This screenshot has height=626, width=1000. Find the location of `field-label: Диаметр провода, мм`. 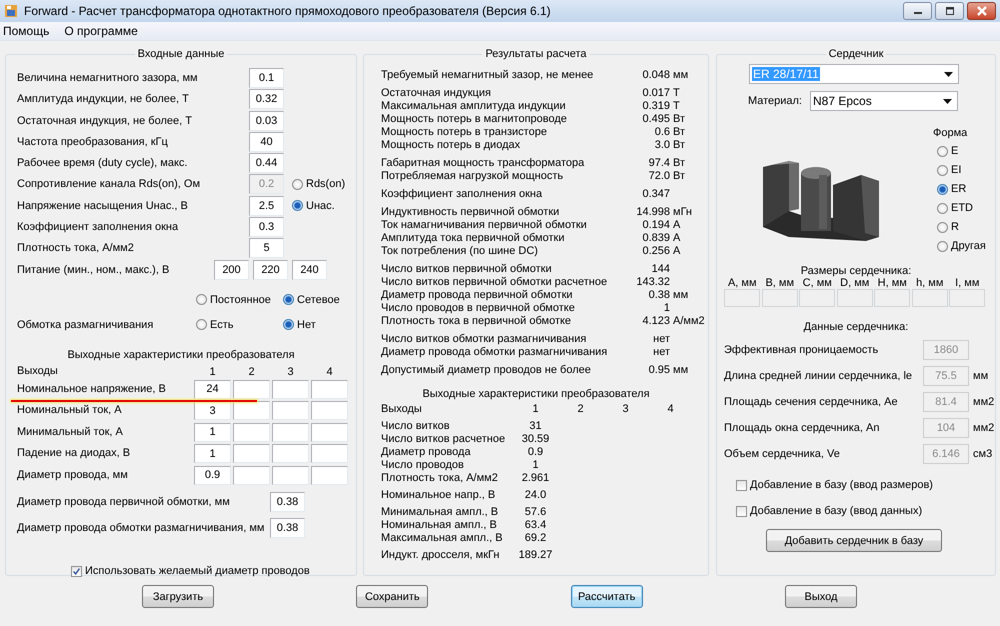

field-label: Диаметр провода, мм is located at coordinates (73, 475).